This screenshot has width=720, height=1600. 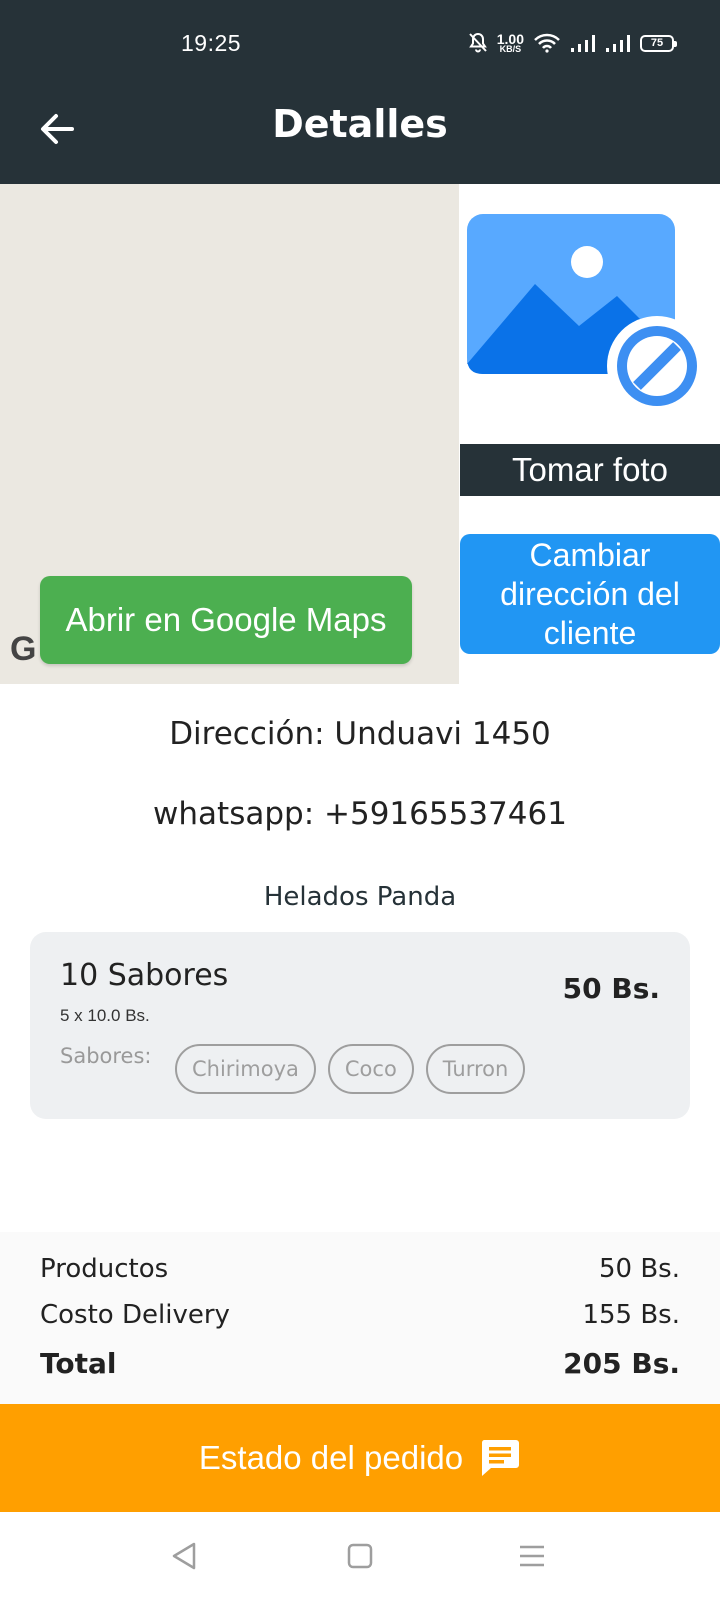 What do you see at coordinates (135, 1315) in the screenshot?
I see `delivery-label: Costo Delivery` at bounding box center [135, 1315].